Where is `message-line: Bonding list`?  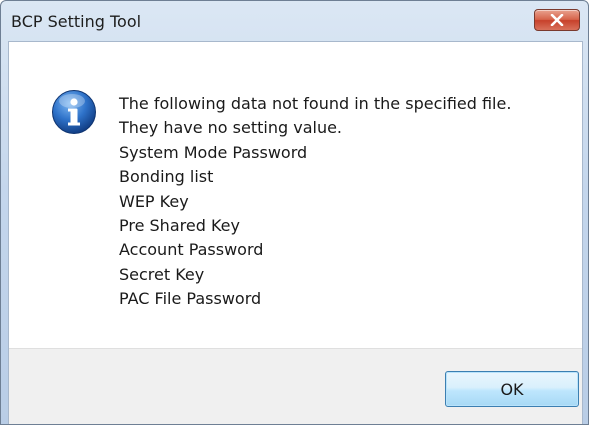
message-line: Bonding list is located at coordinates (166, 177).